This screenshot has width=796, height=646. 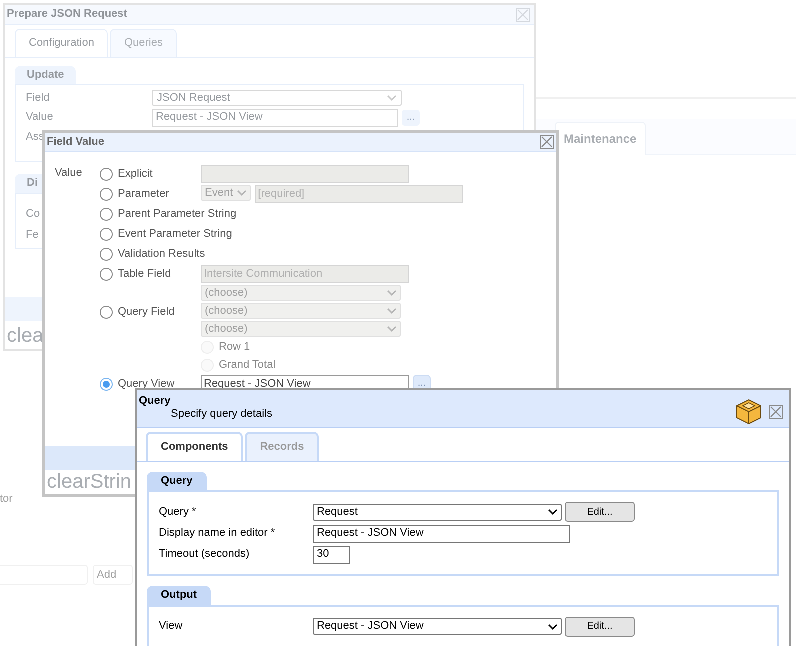 What do you see at coordinates (177, 214) in the screenshot?
I see `radio-label: Parent Parameter String` at bounding box center [177, 214].